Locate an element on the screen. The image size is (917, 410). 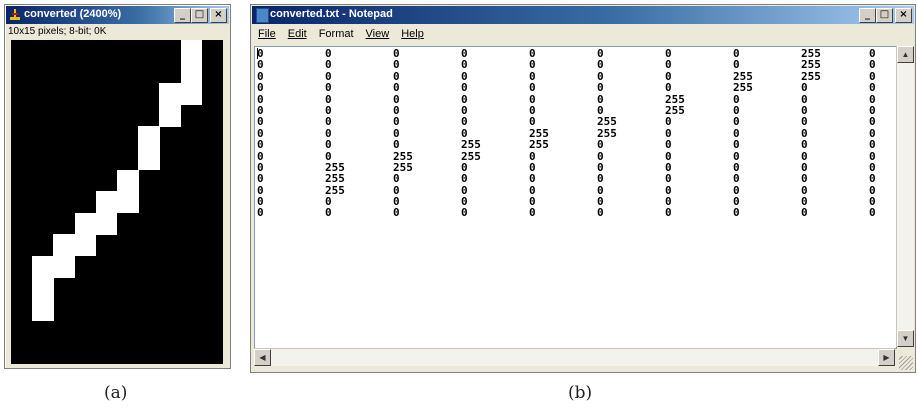
image-window-titlebar: converted (2400%) _ □ × is located at coordinates (117, 15).